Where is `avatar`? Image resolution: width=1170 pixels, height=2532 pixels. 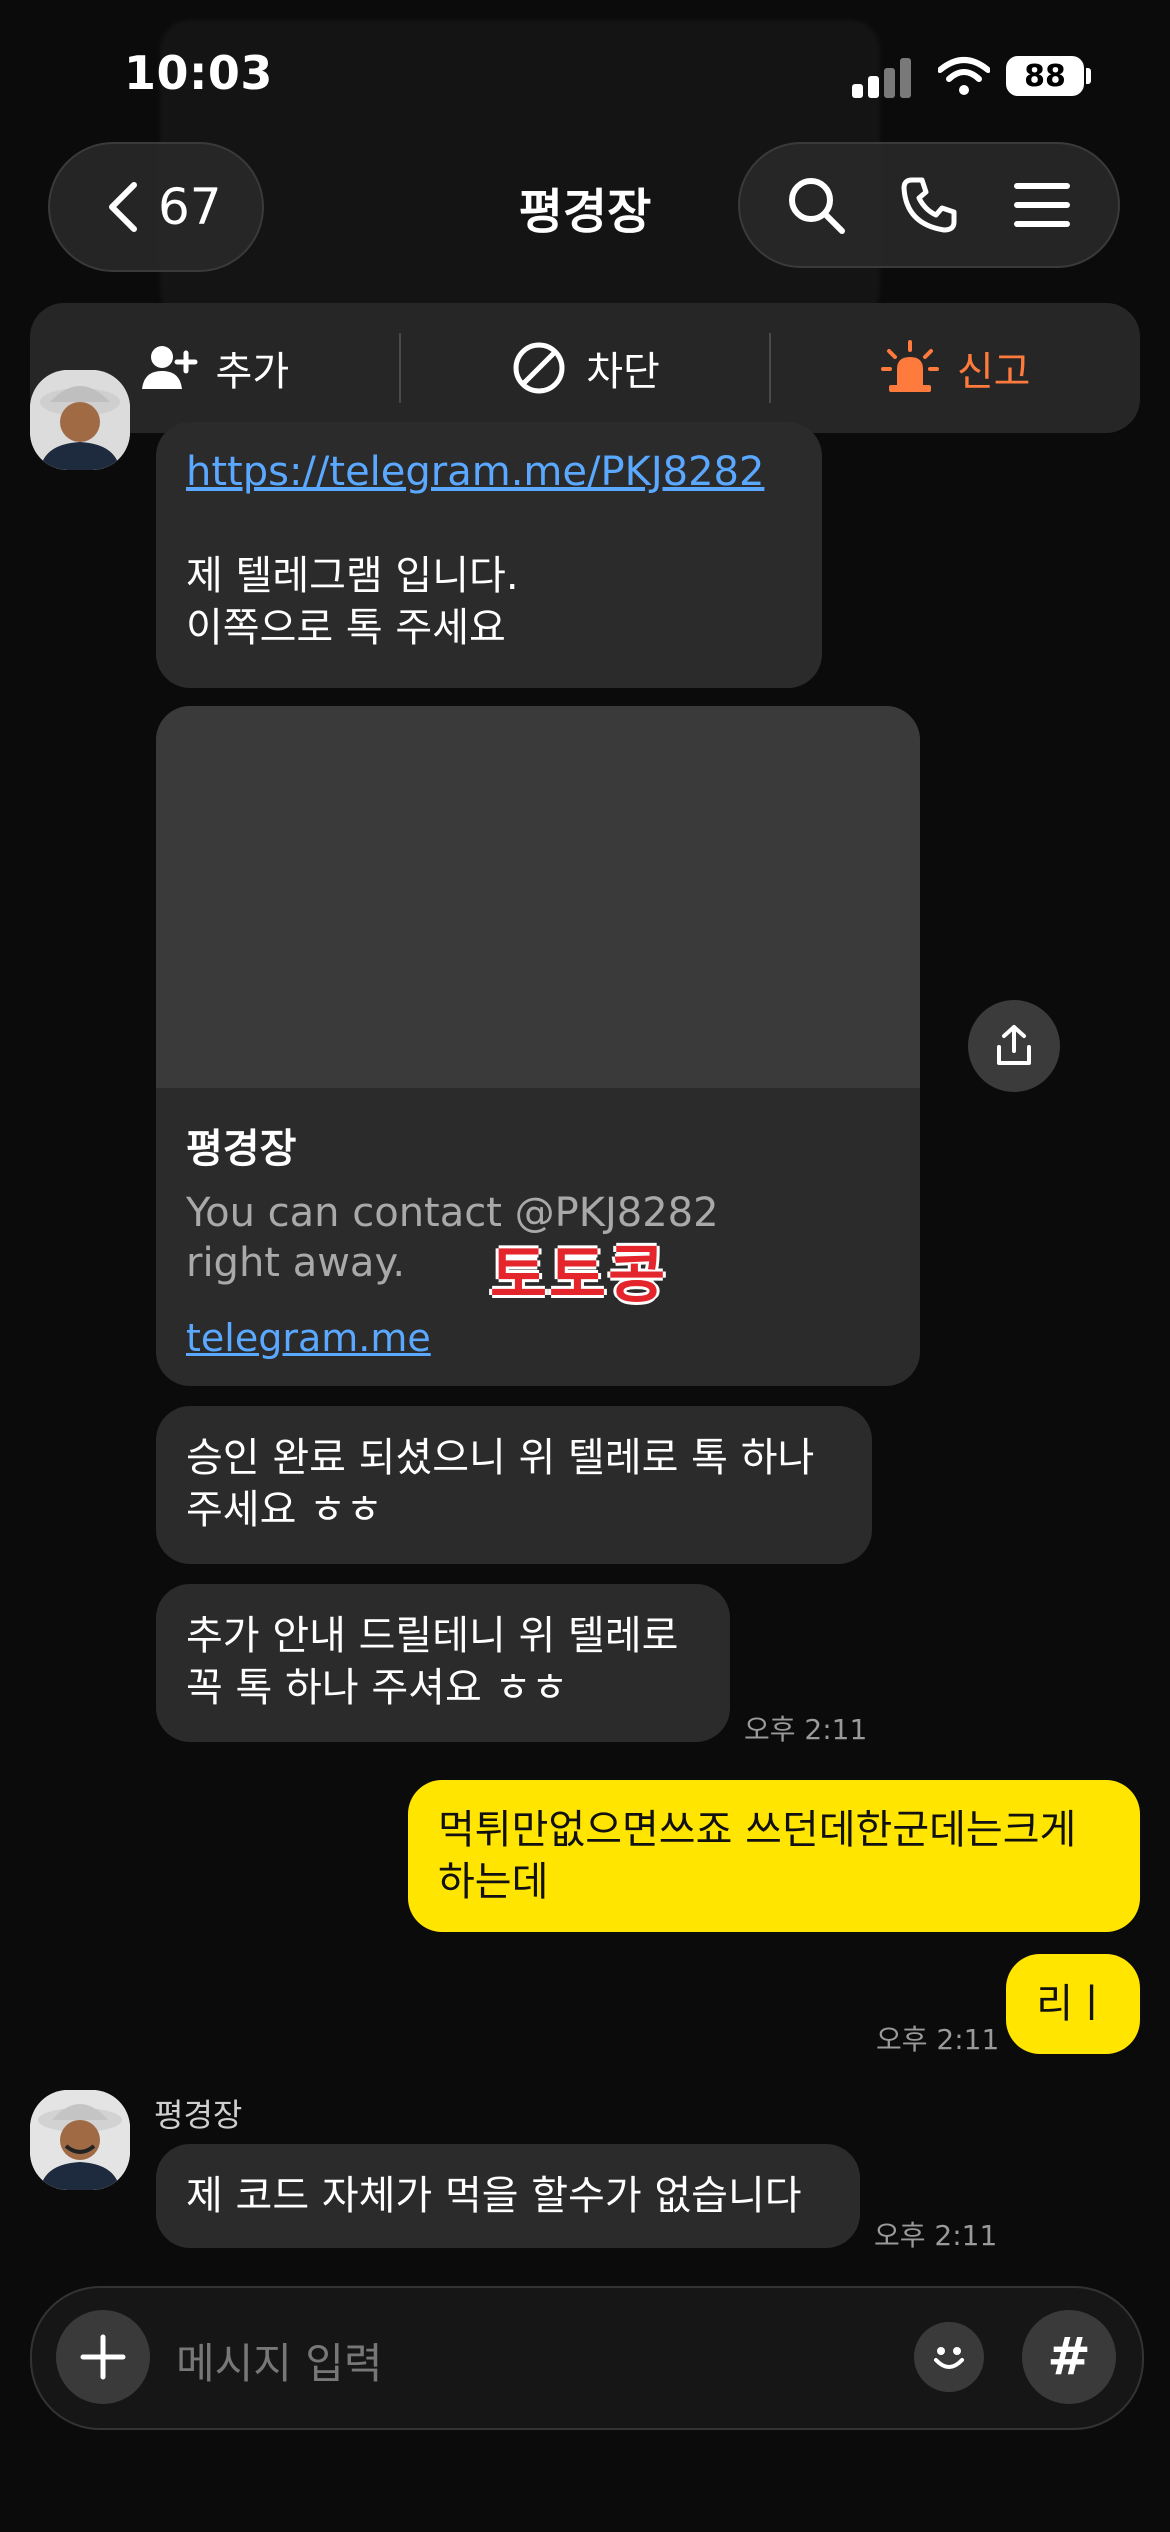
avatar is located at coordinates (80, 420).